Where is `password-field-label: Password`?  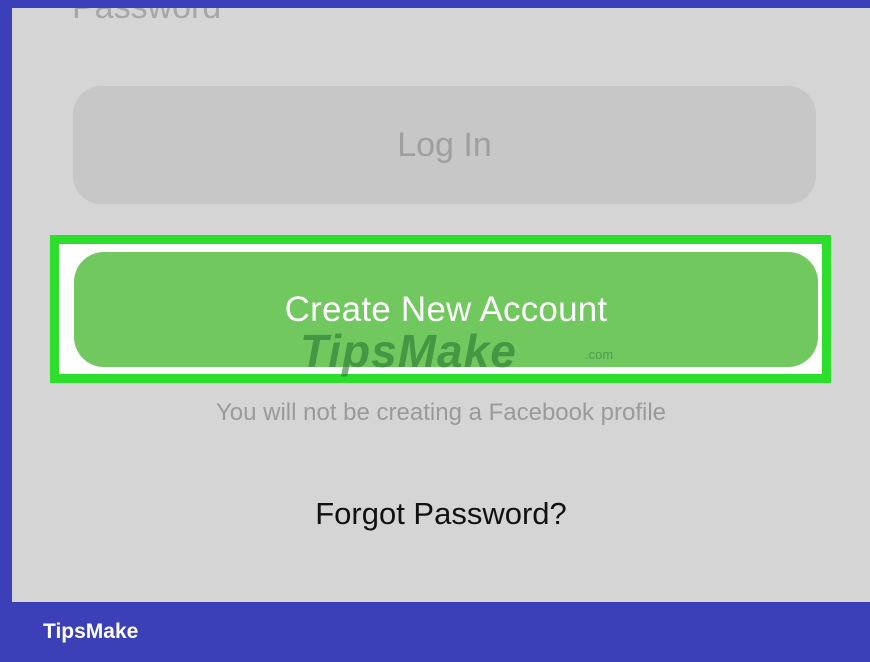 password-field-label: Password is located at coordinates (146, 17).